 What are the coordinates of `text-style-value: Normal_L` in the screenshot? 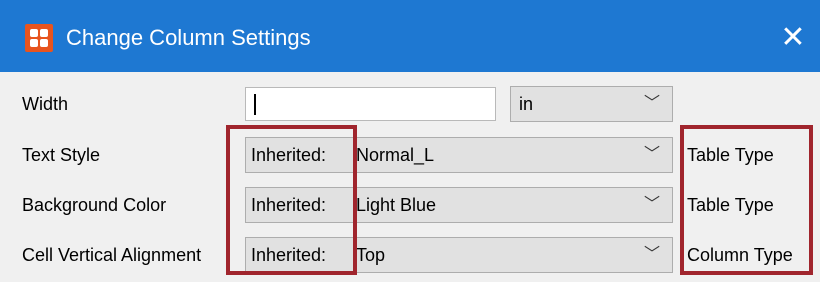 It's located at (395, 155).